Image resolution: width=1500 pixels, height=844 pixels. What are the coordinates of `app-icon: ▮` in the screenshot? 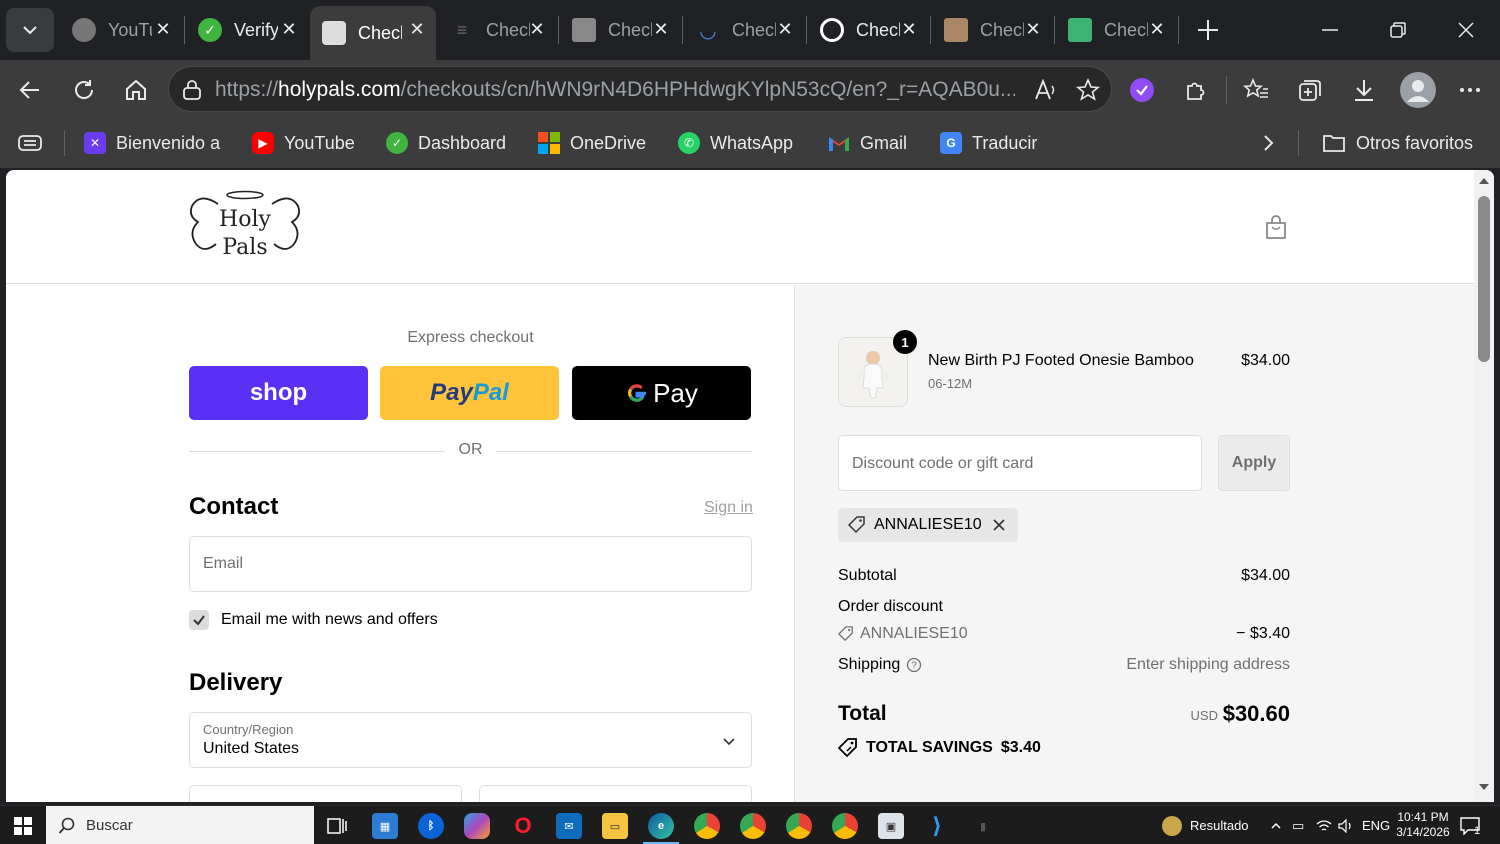 It's located at (983, 826).